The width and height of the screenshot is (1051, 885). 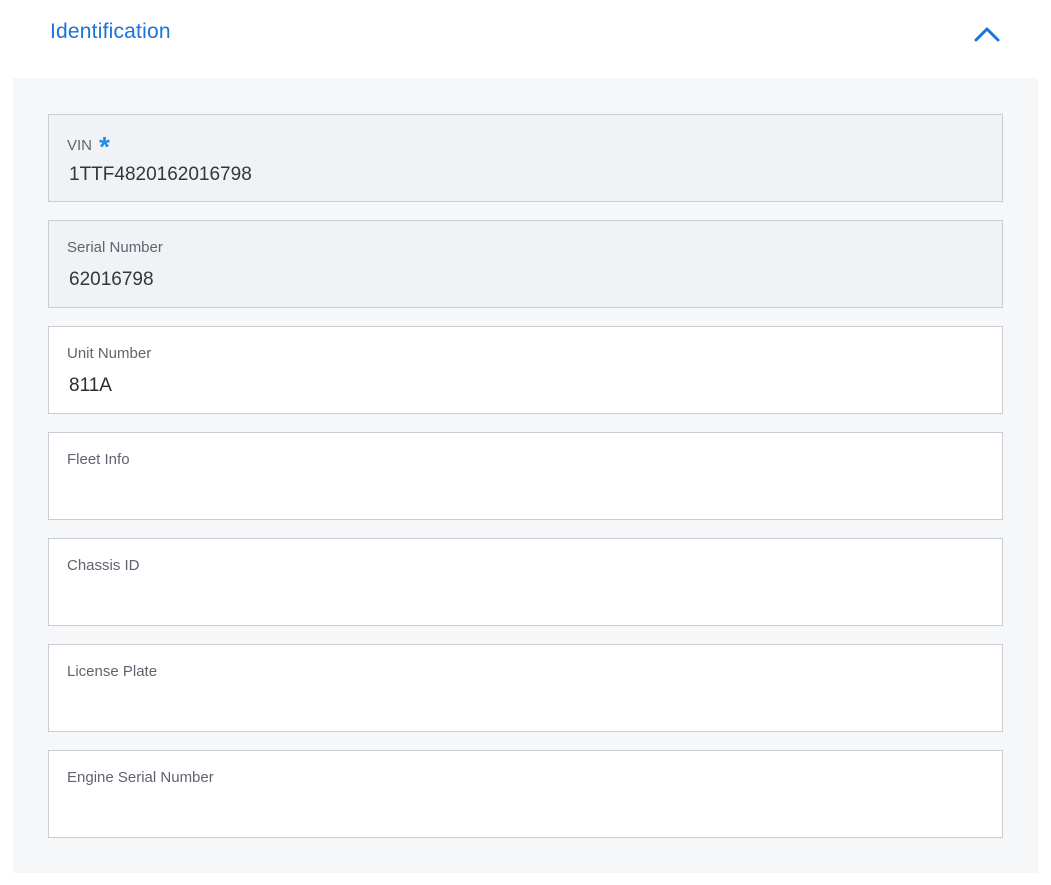 What do you see at coordinates (103, 565) in the screenshot?
I see `chassis-id-label: Chassis ID` at bounding box center [103, 565].